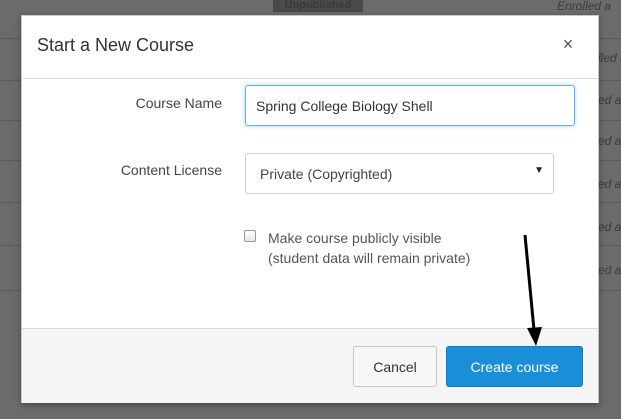  Describe the element at coordinates (399, 173) in the screenshot. I see `content-license-select: Private (Copyrighted) ▼` at that location.